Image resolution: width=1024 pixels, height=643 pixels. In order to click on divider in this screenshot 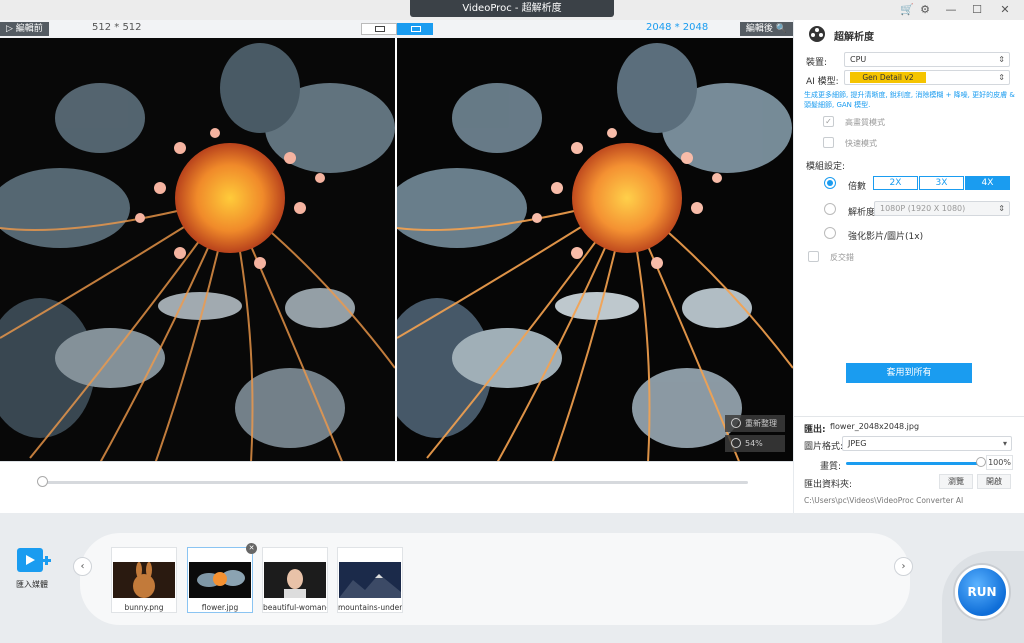, I will do `click(909, 416)`.